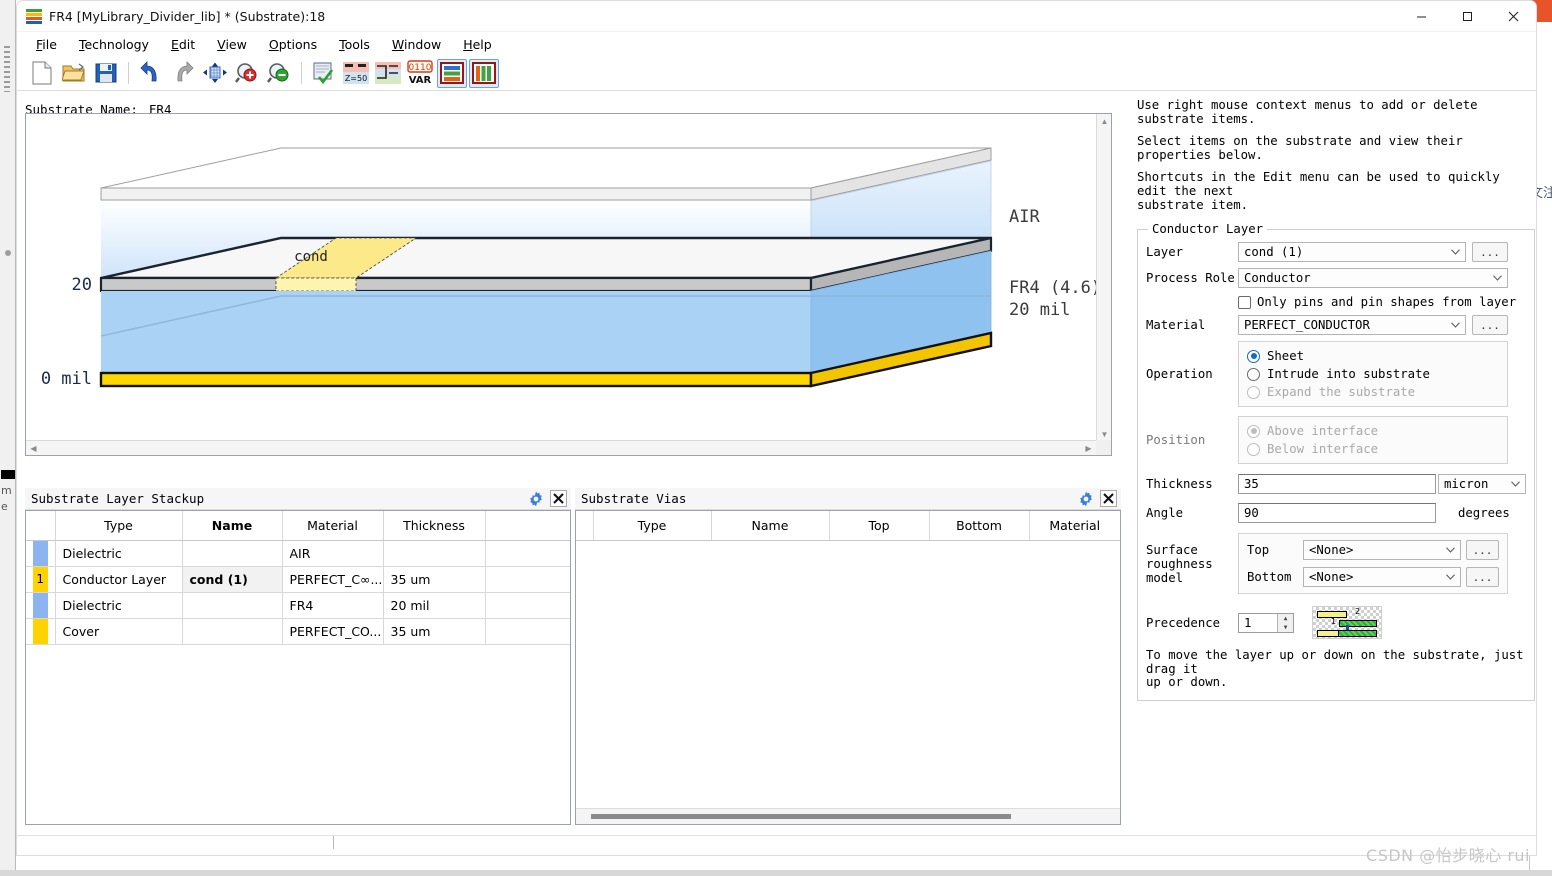  I want to click on canvas-scale-top: 20, so click(82, 285).